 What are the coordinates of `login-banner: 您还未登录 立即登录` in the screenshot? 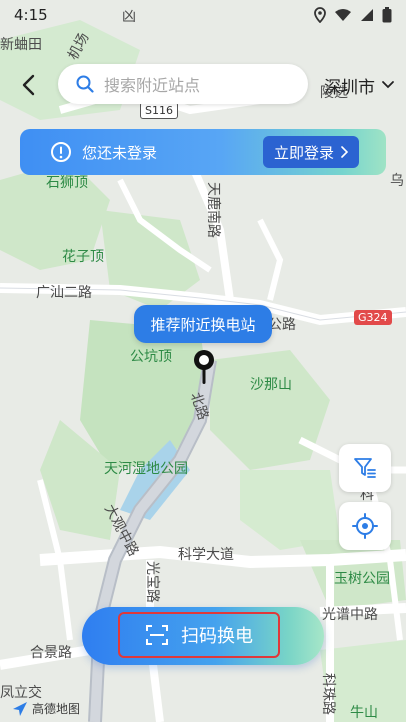 It's located at (203, 152).